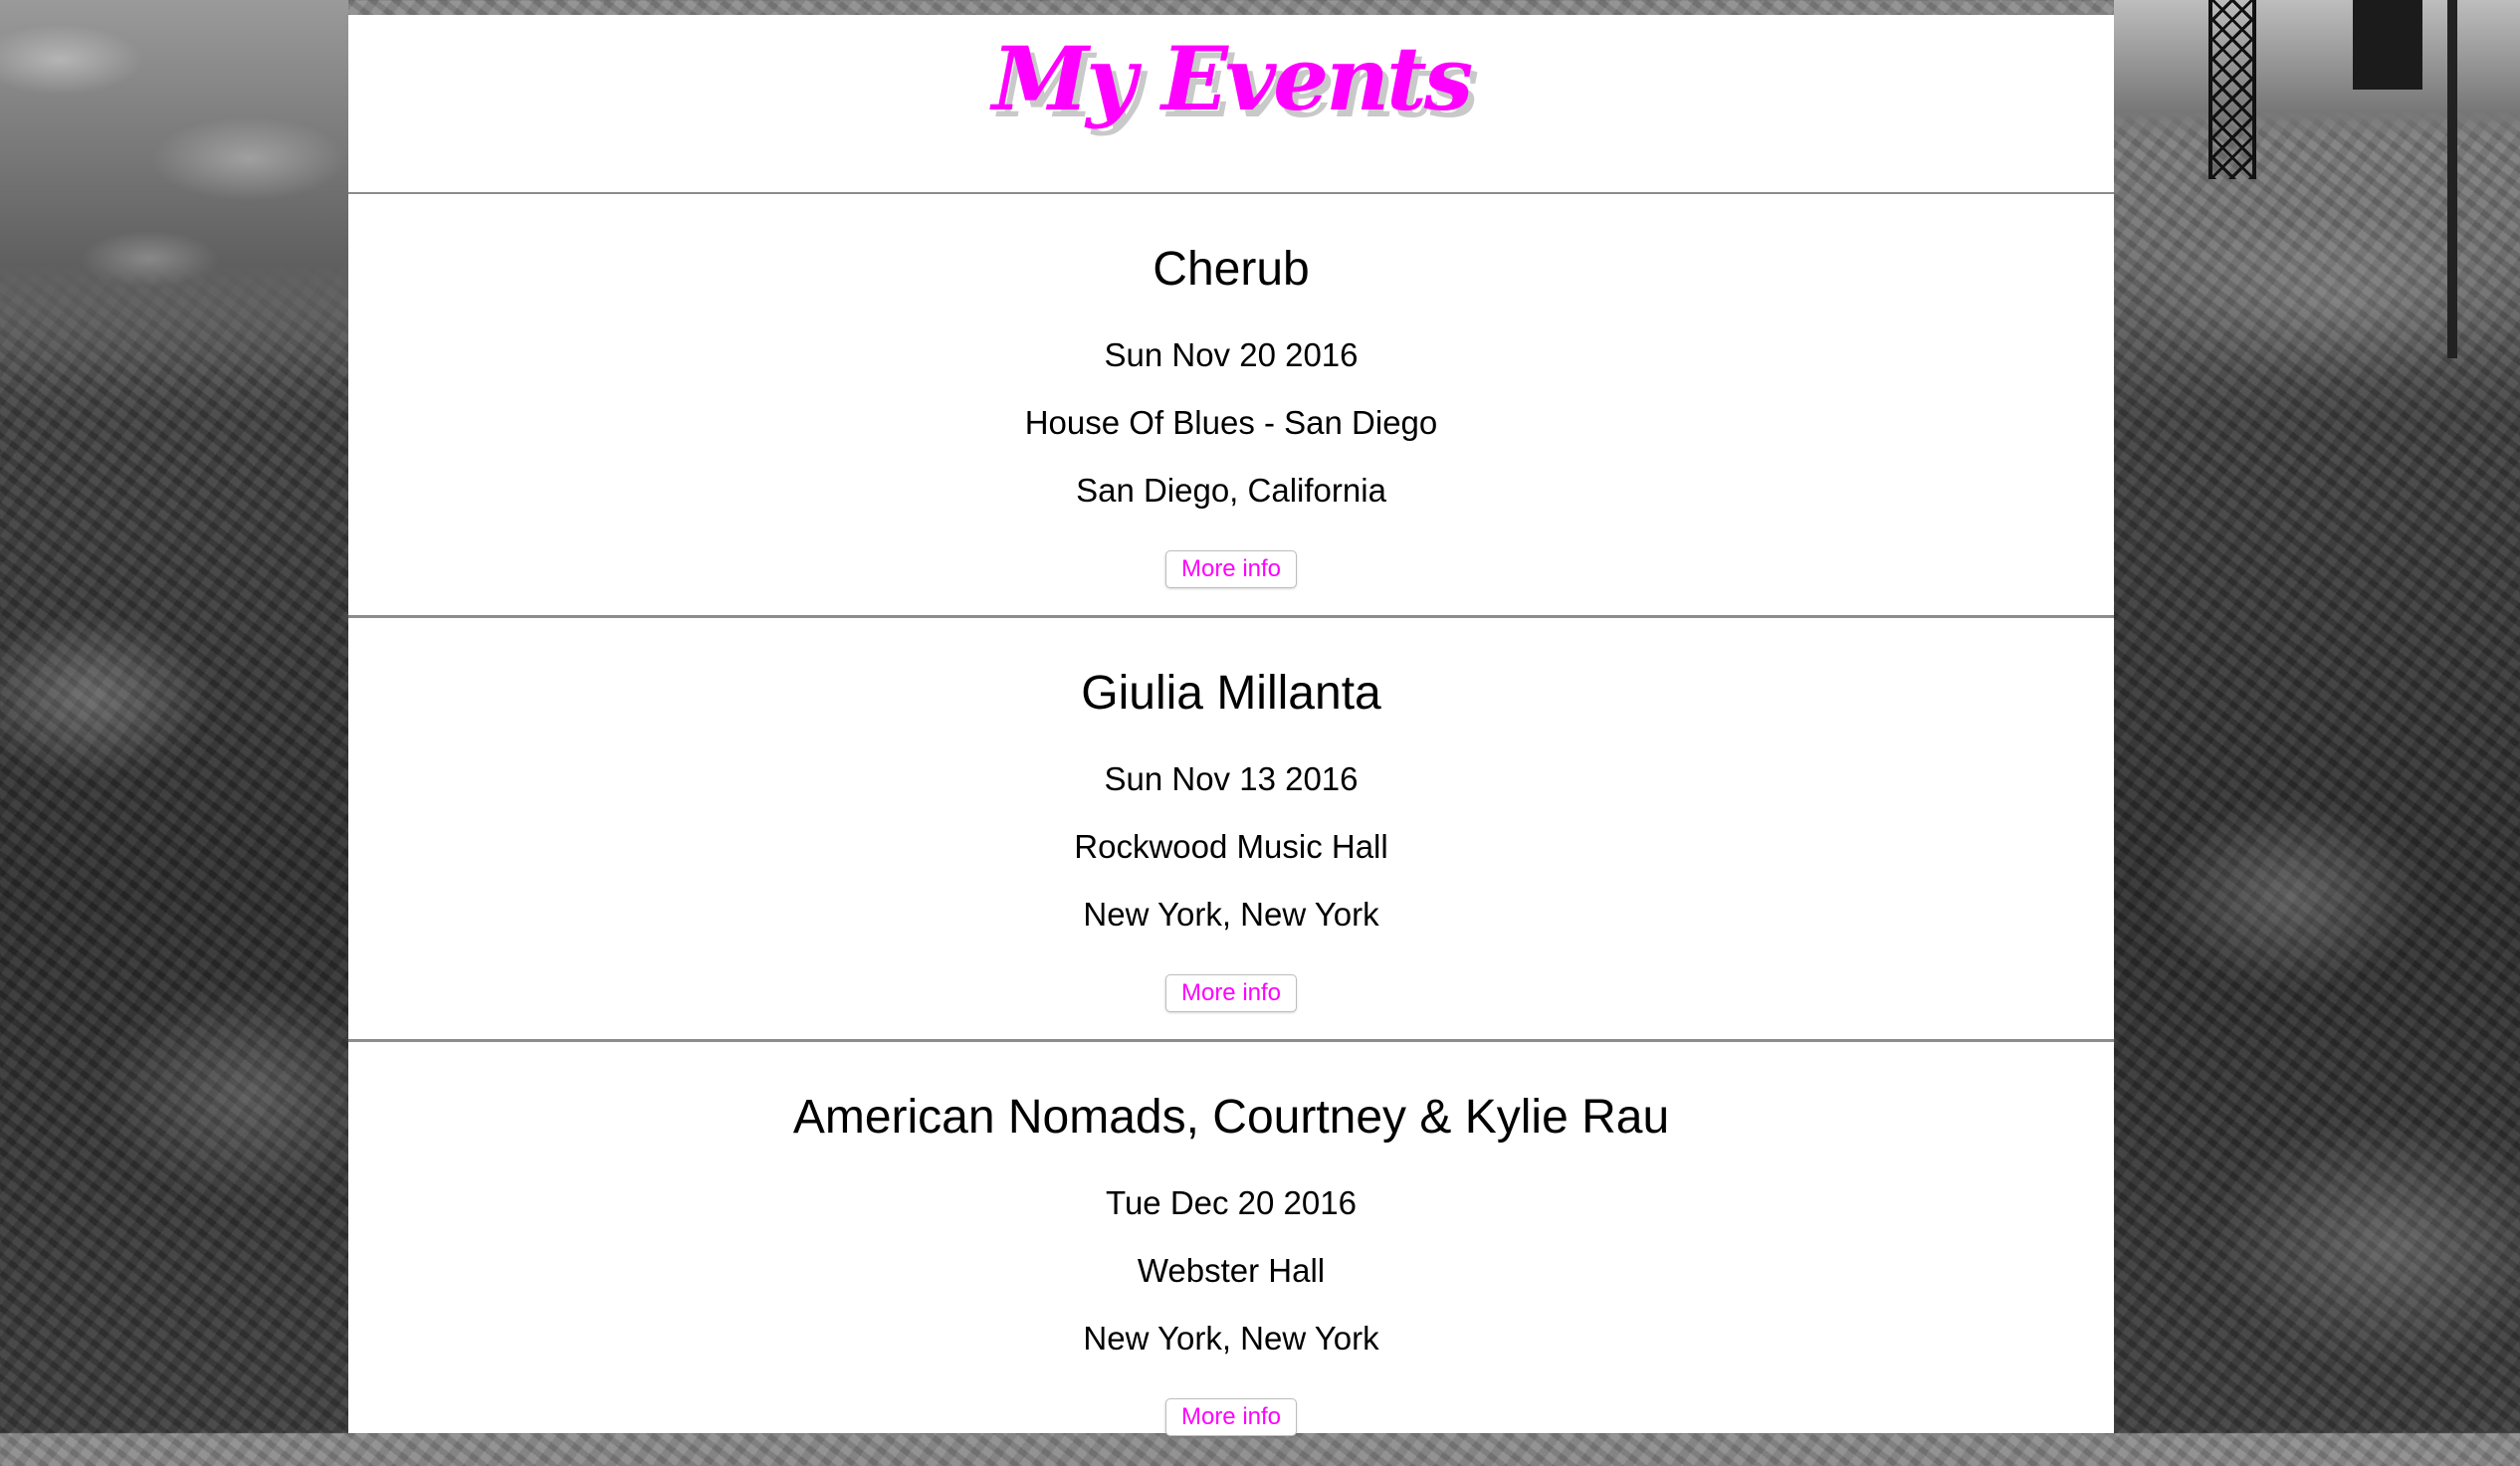 This screenshot has width=2520, height=1466. Describe the element at coordinates (1232, 78) in the screenshot. I see `page-title: My Events` at that location.